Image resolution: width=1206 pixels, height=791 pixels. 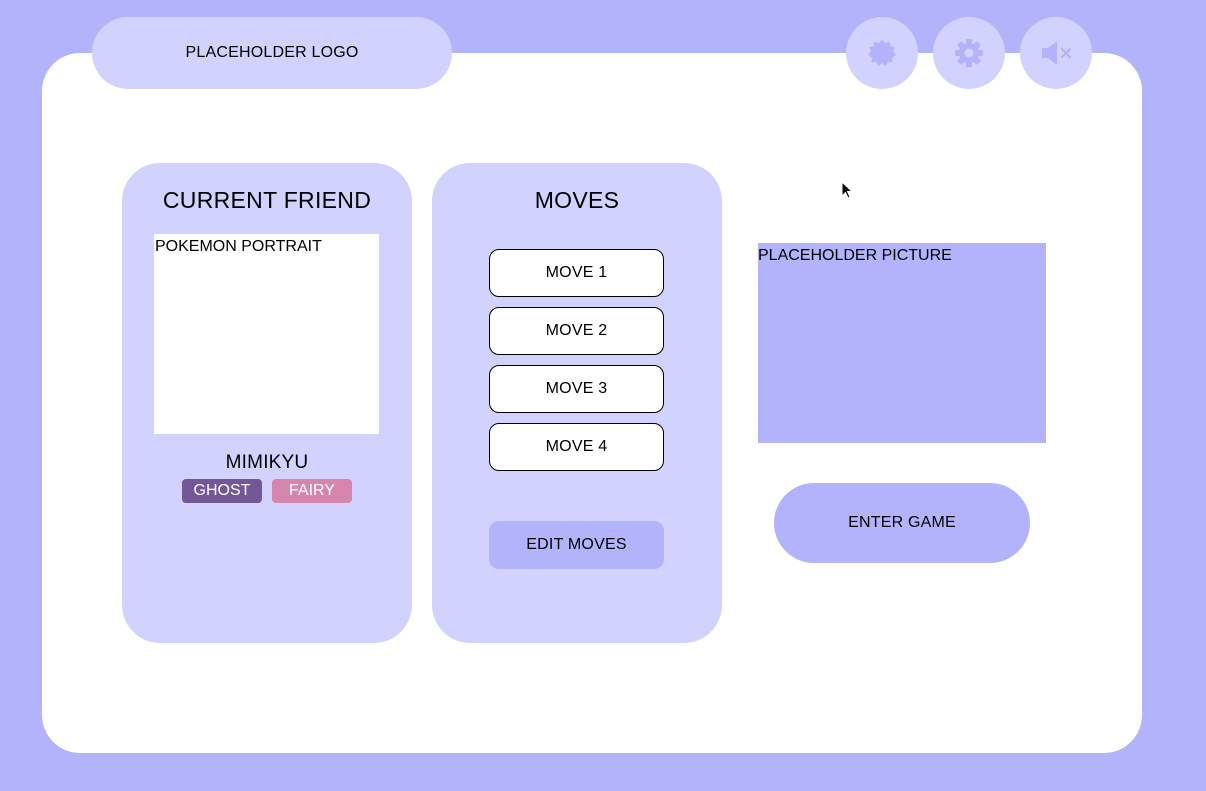 I want to click on logo: PLACEHOLDER LOGO, so click(x=272, y=53).